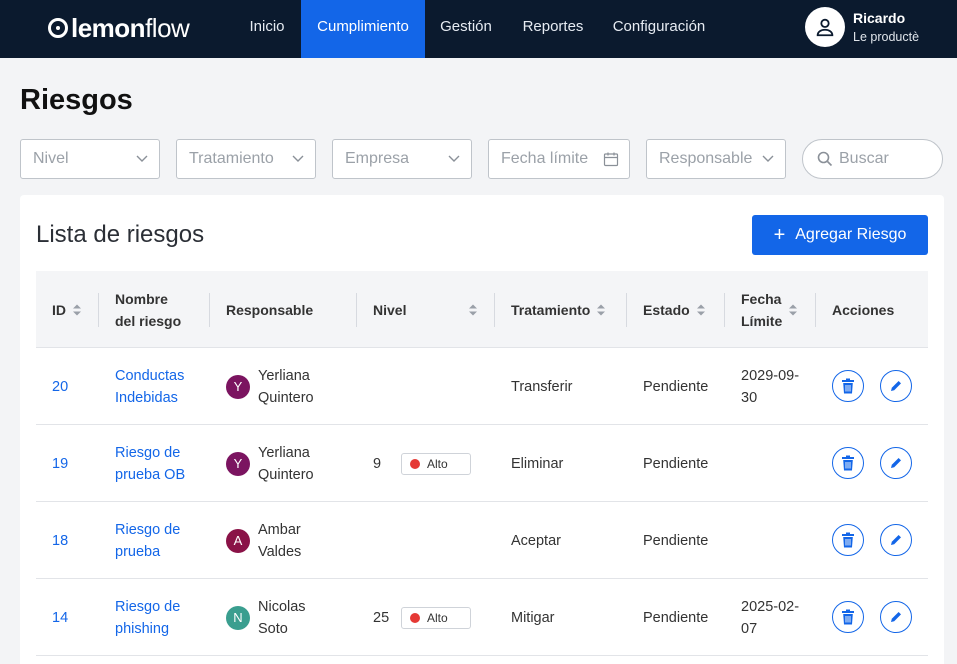  I want to click on nav-item-gestion: Gestión, so click(466, 29).